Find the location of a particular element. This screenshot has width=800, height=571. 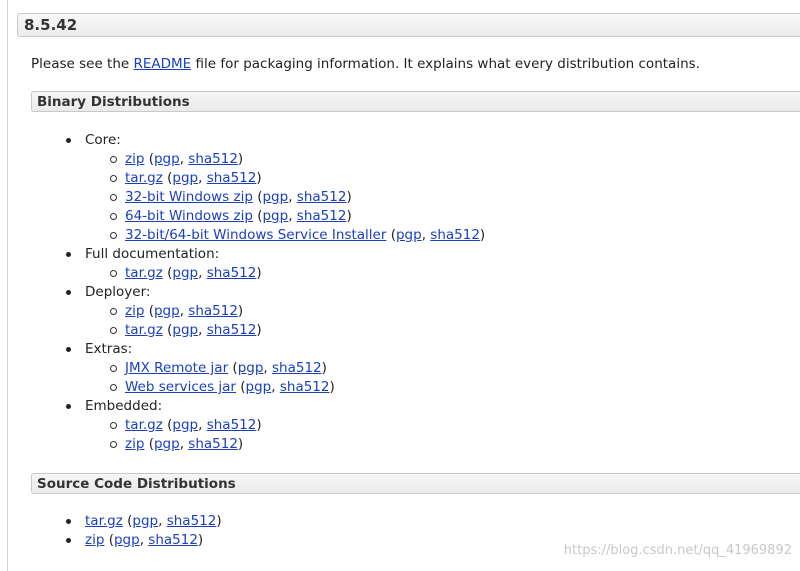

distribution-group-label: Embedded: is located at coordinates (124, 406).